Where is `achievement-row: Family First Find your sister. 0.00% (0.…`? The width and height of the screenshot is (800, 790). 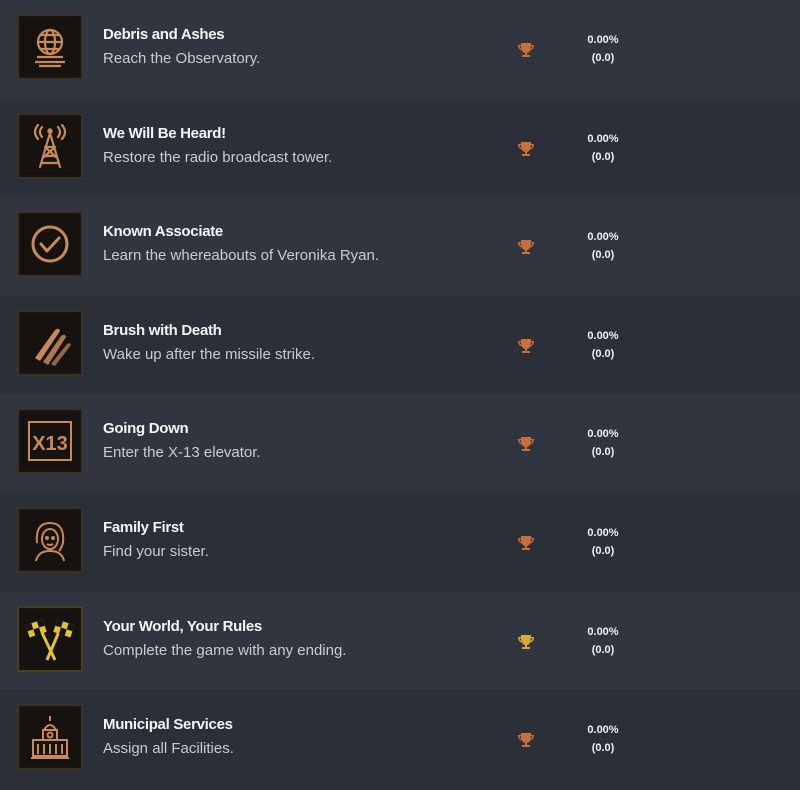 achievement-row: Family First Find your sister. 0.00% (0.… is located at coordinates (400, 542).